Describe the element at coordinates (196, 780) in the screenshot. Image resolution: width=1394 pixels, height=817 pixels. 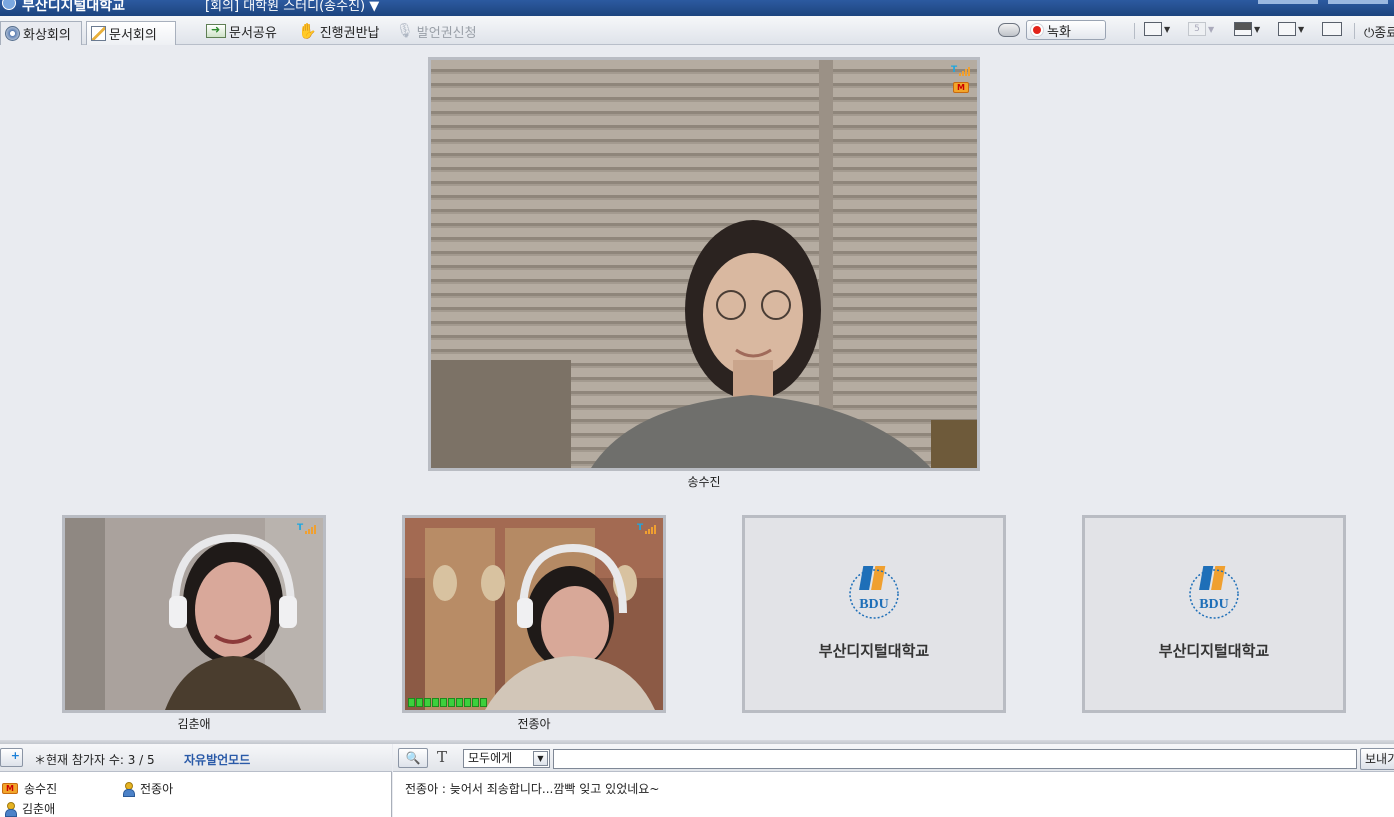
I see `participants-panel: ＊현재 참가자 수: 3 / 5 자유발언모드 M 송수진 전종아 김춘애` at that location.